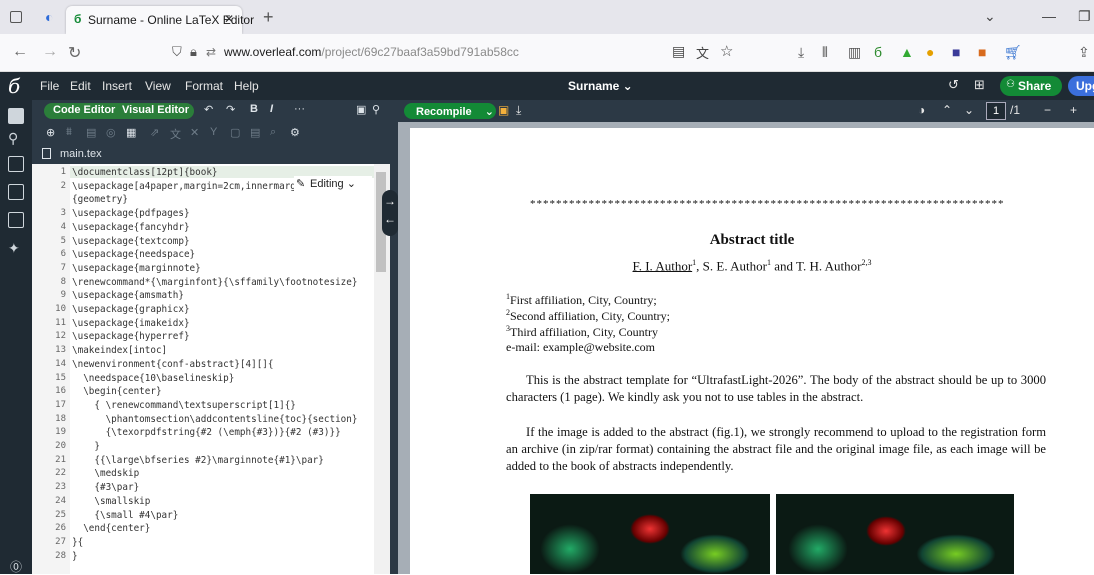  What do you see at coordinates (177, 52) in the screenshot?
I see `shield-icon: ⛉` at bounding box center [177, 52].